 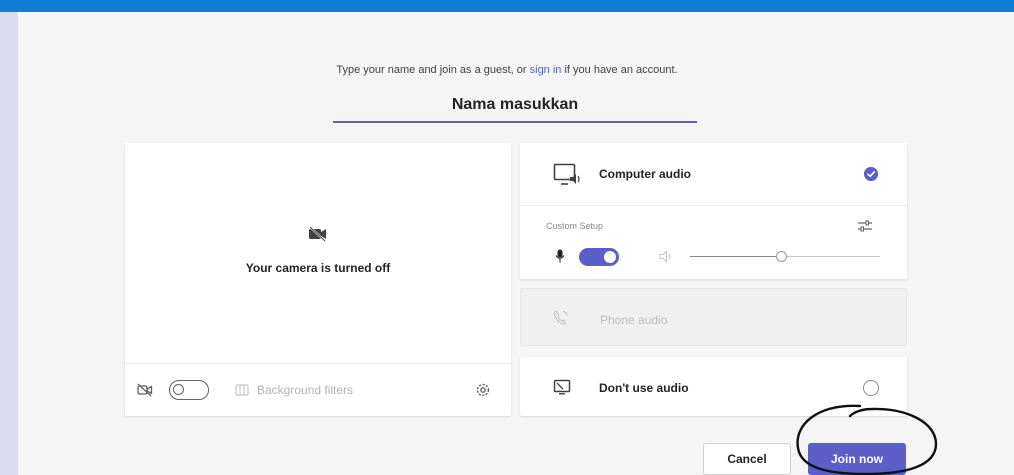 I want to click on volume-thumb, so click(x=782, y=256).